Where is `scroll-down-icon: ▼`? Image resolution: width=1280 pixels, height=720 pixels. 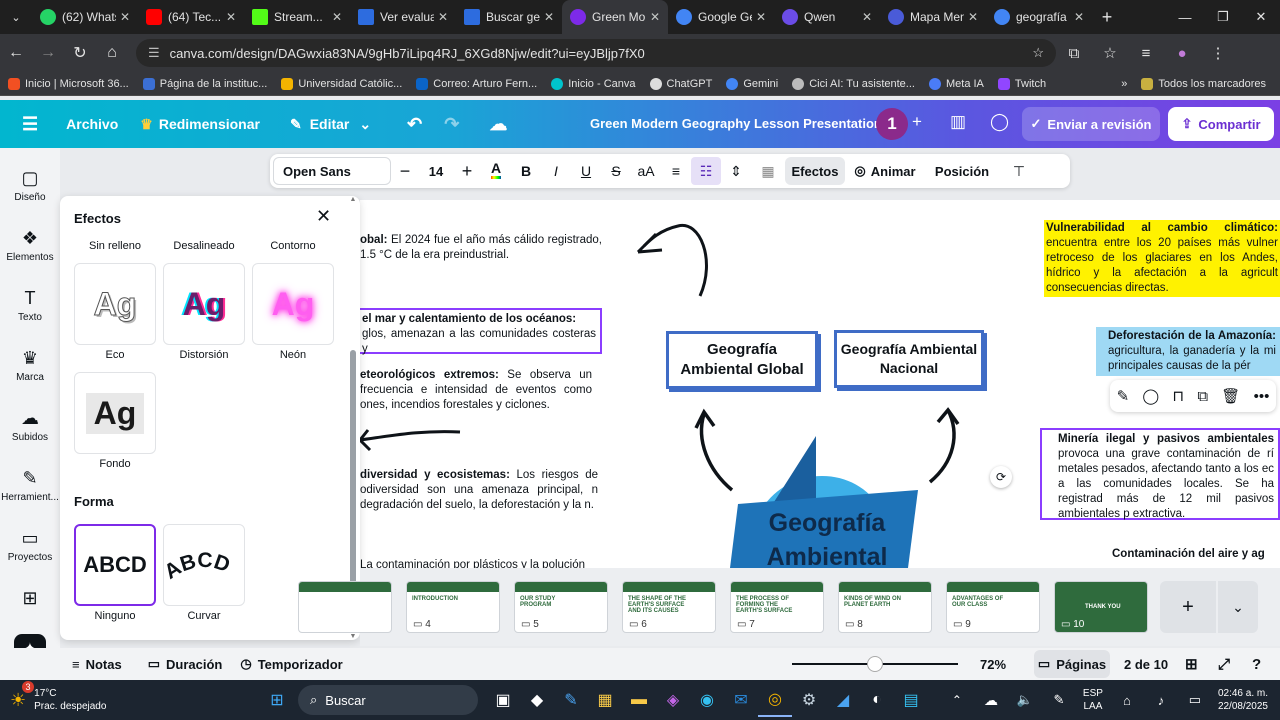
scroll-down-icon: ▼ is located at coordinates (353, 636).